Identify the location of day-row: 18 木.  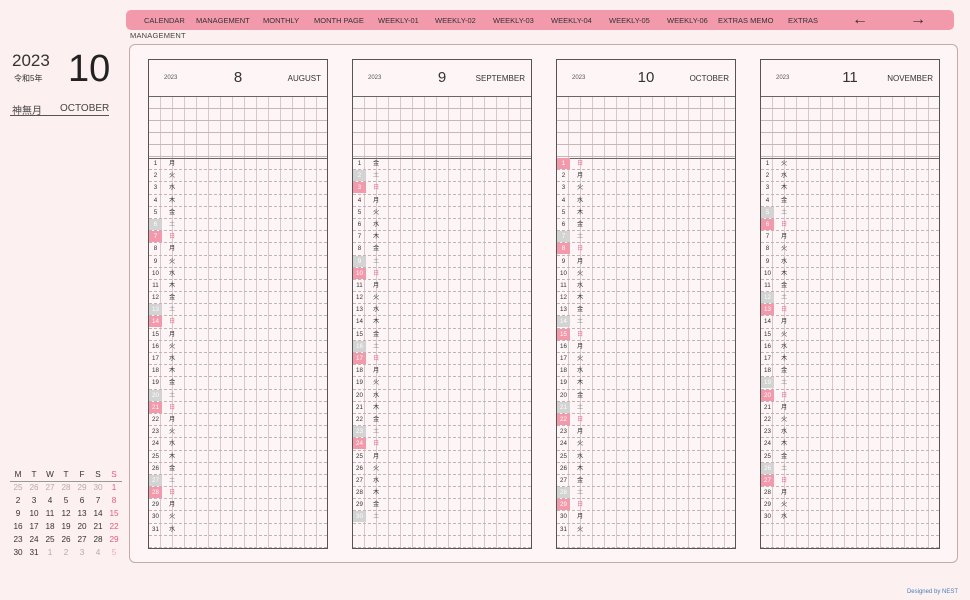
(238, 371).